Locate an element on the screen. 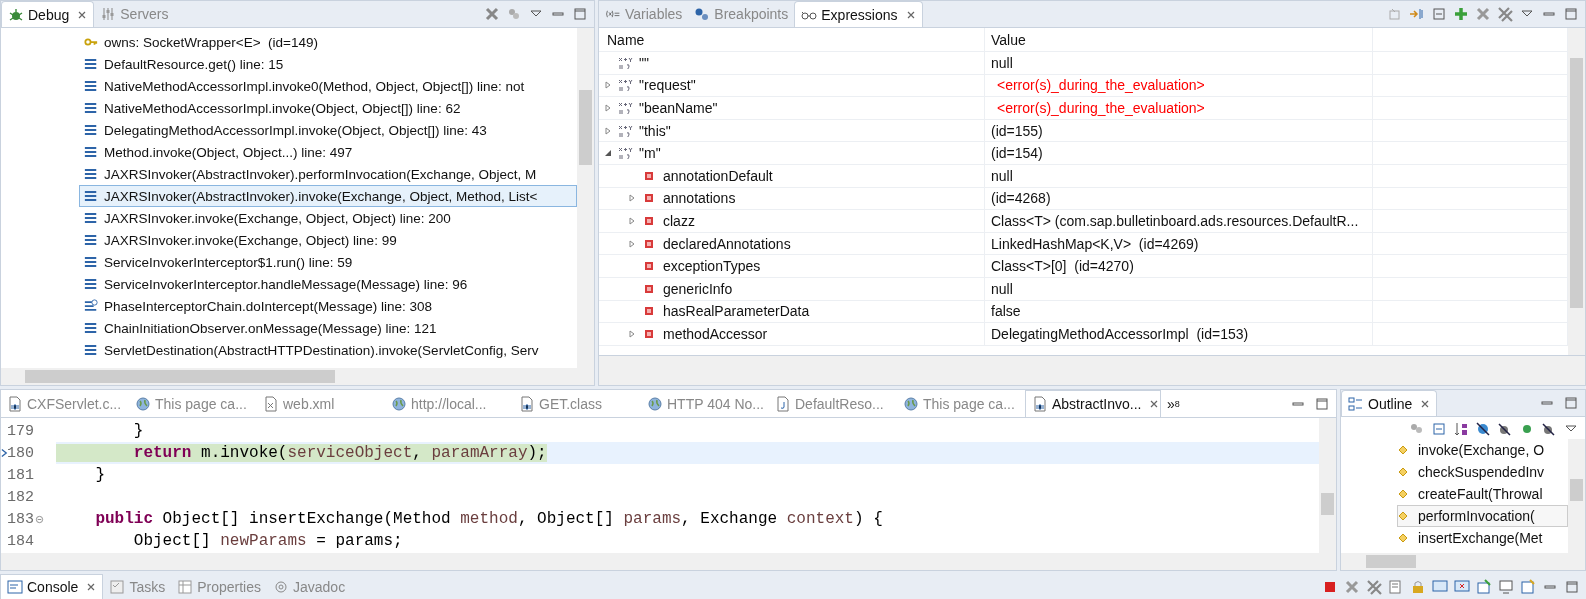 The width and height of the screenshot is (1586, 599). stack-frame: ChainInitiationObserver.onMessage(Message) line: 121 is located at coordinates (328, 328).